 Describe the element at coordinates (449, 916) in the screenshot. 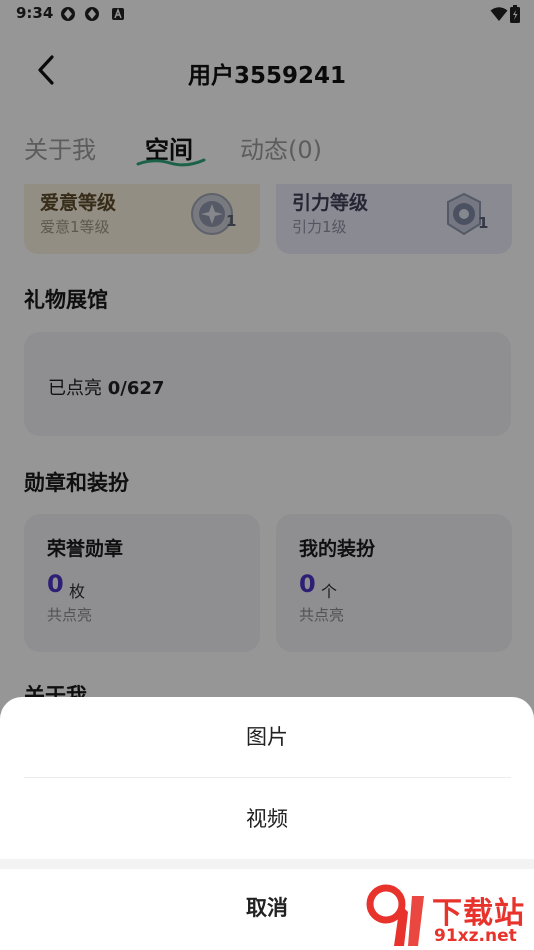

I see `site-watermark: 下载站 91xz.net` at that location.